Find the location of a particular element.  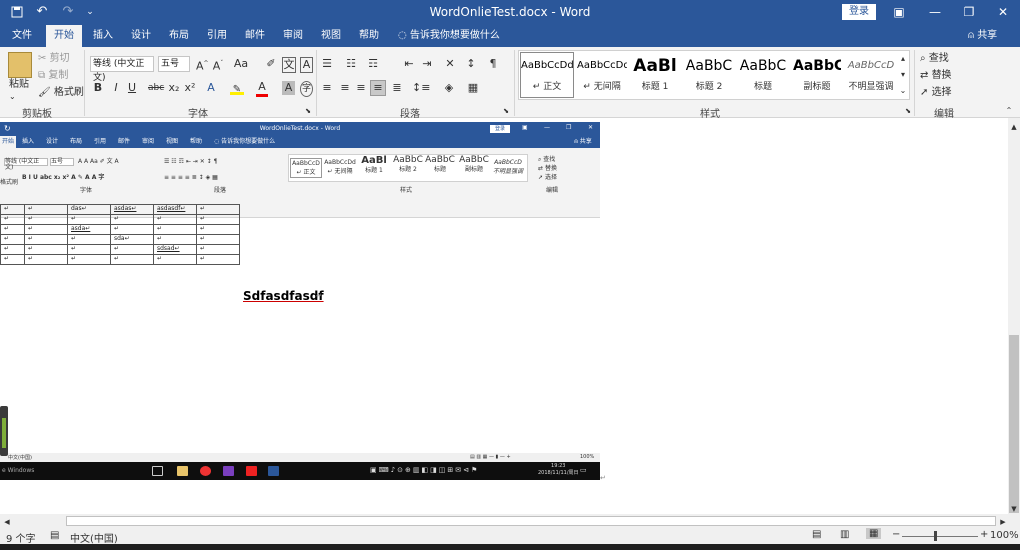

font-dialog-launcher-icon: ⬊ is located at coordinates (308, 111).